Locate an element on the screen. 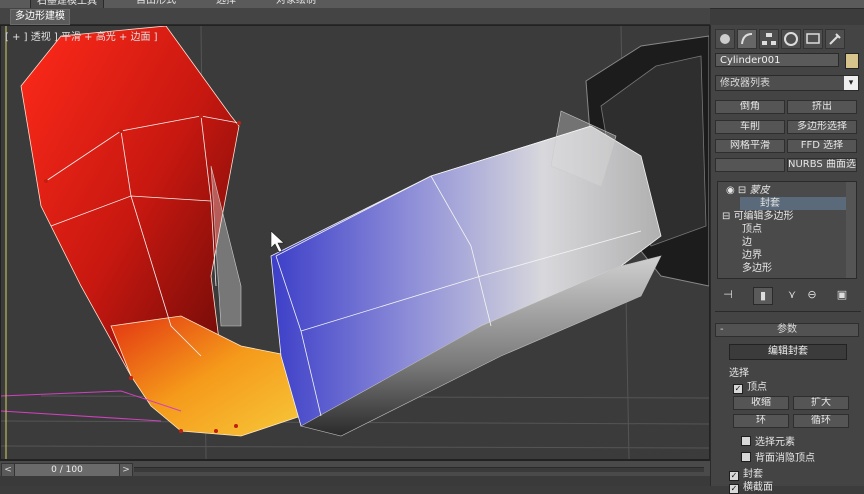  timeline-track is located at coordinates (419, 469).